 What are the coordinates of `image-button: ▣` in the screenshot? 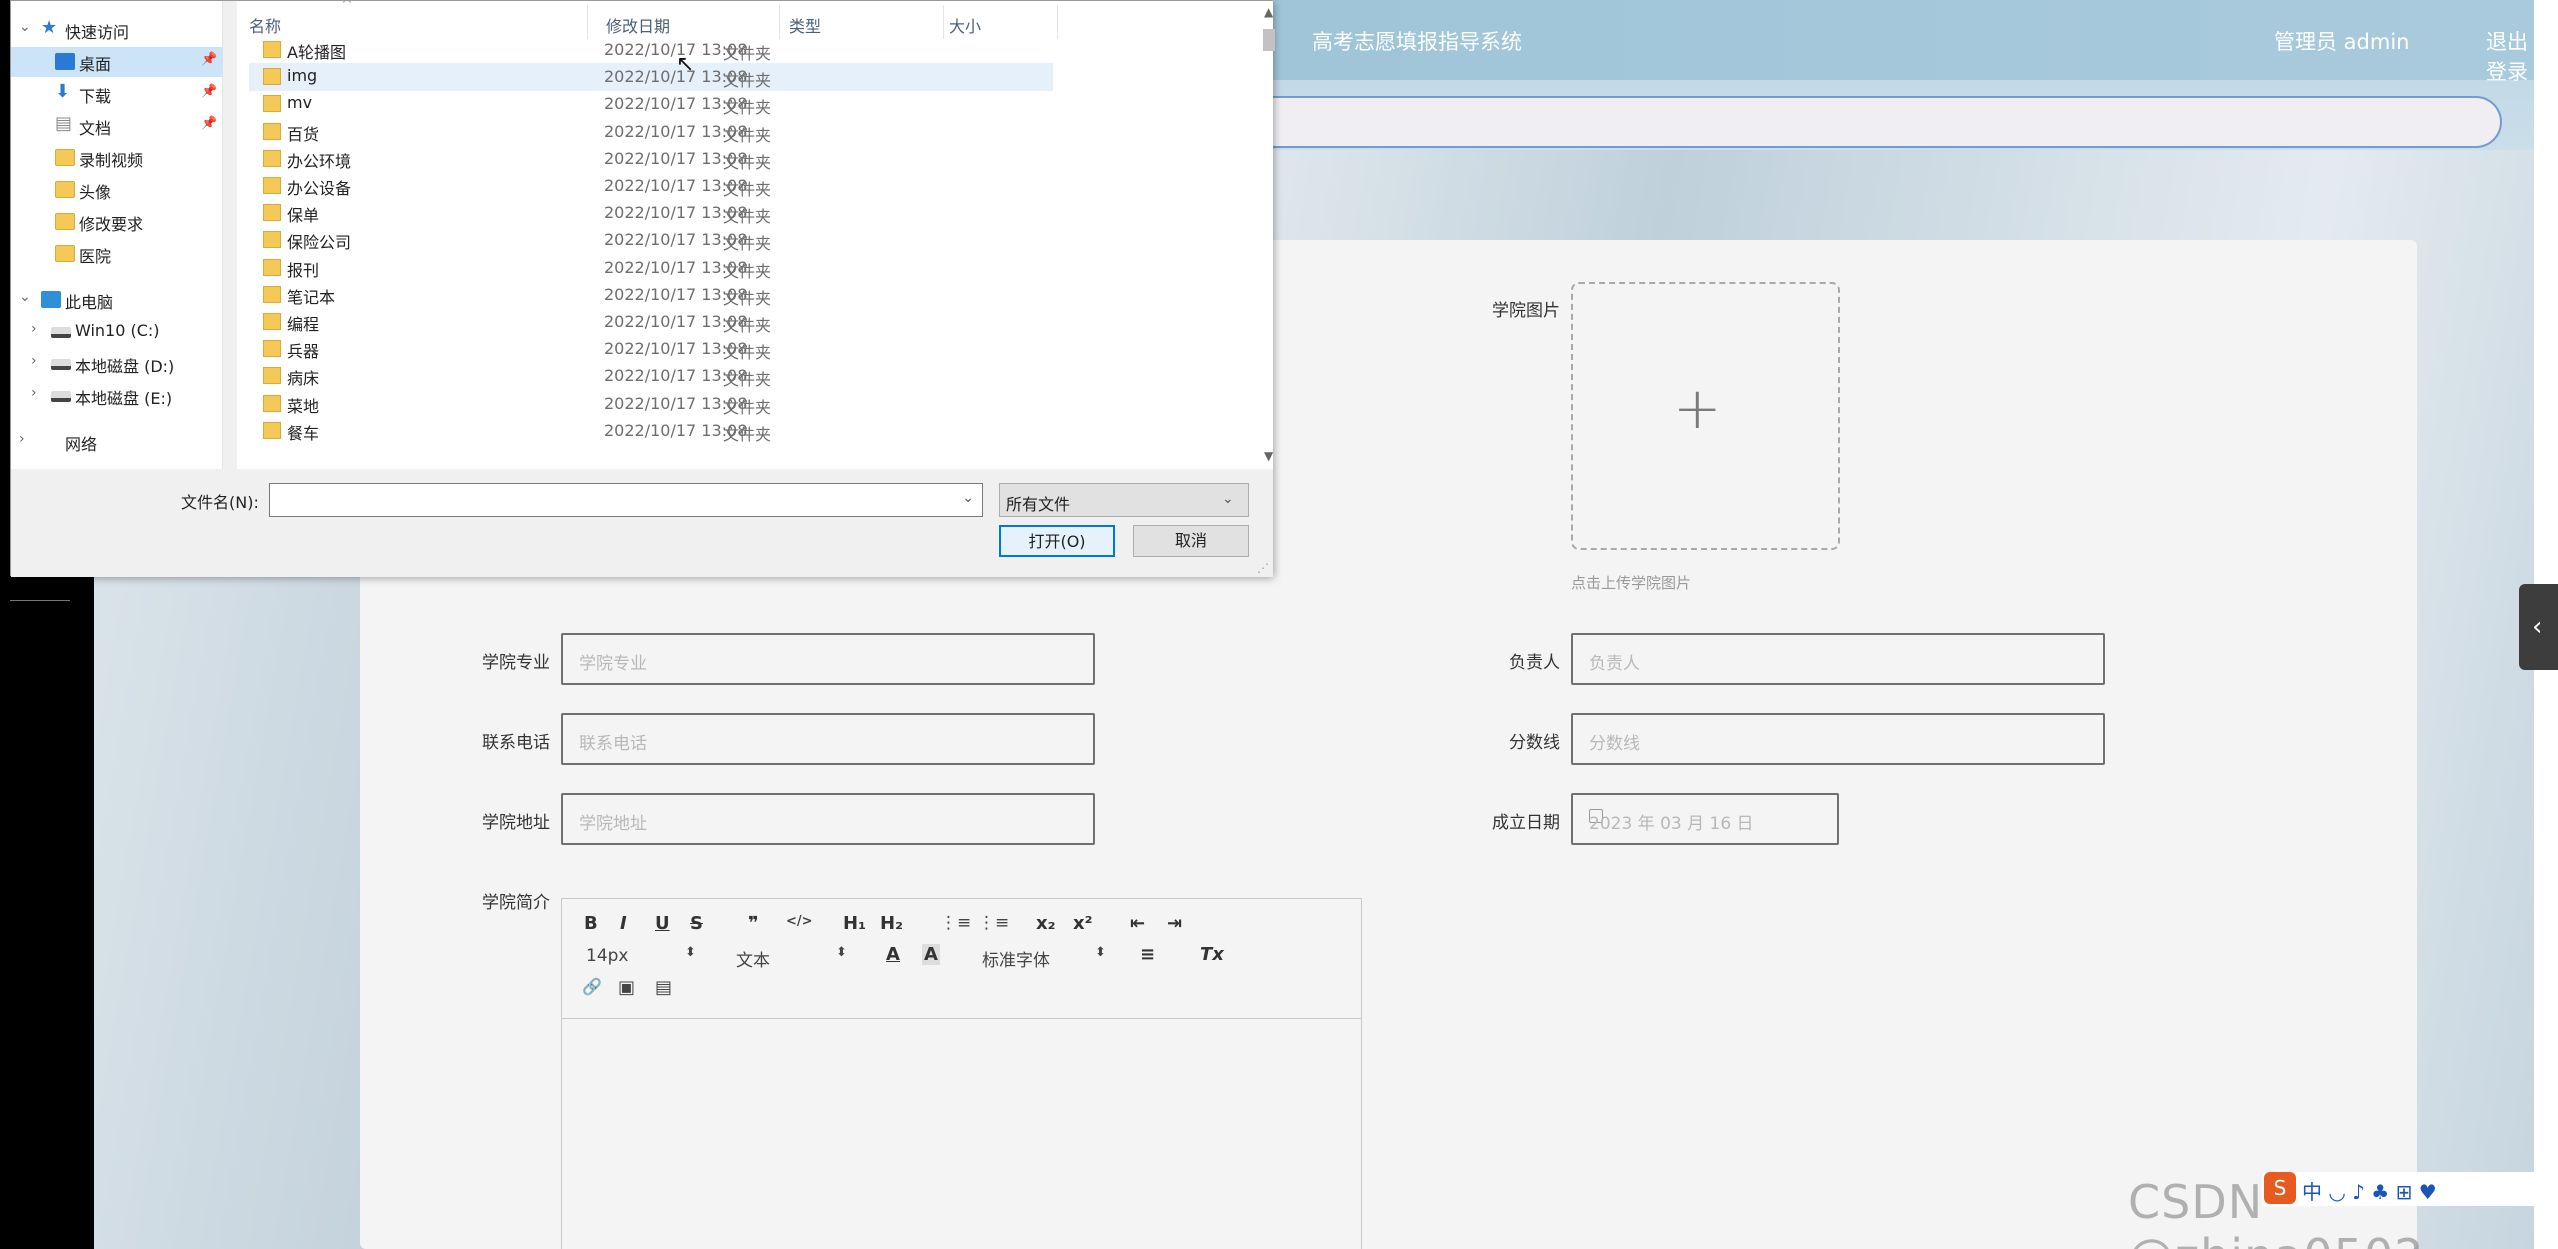 It's located at (626, 987).